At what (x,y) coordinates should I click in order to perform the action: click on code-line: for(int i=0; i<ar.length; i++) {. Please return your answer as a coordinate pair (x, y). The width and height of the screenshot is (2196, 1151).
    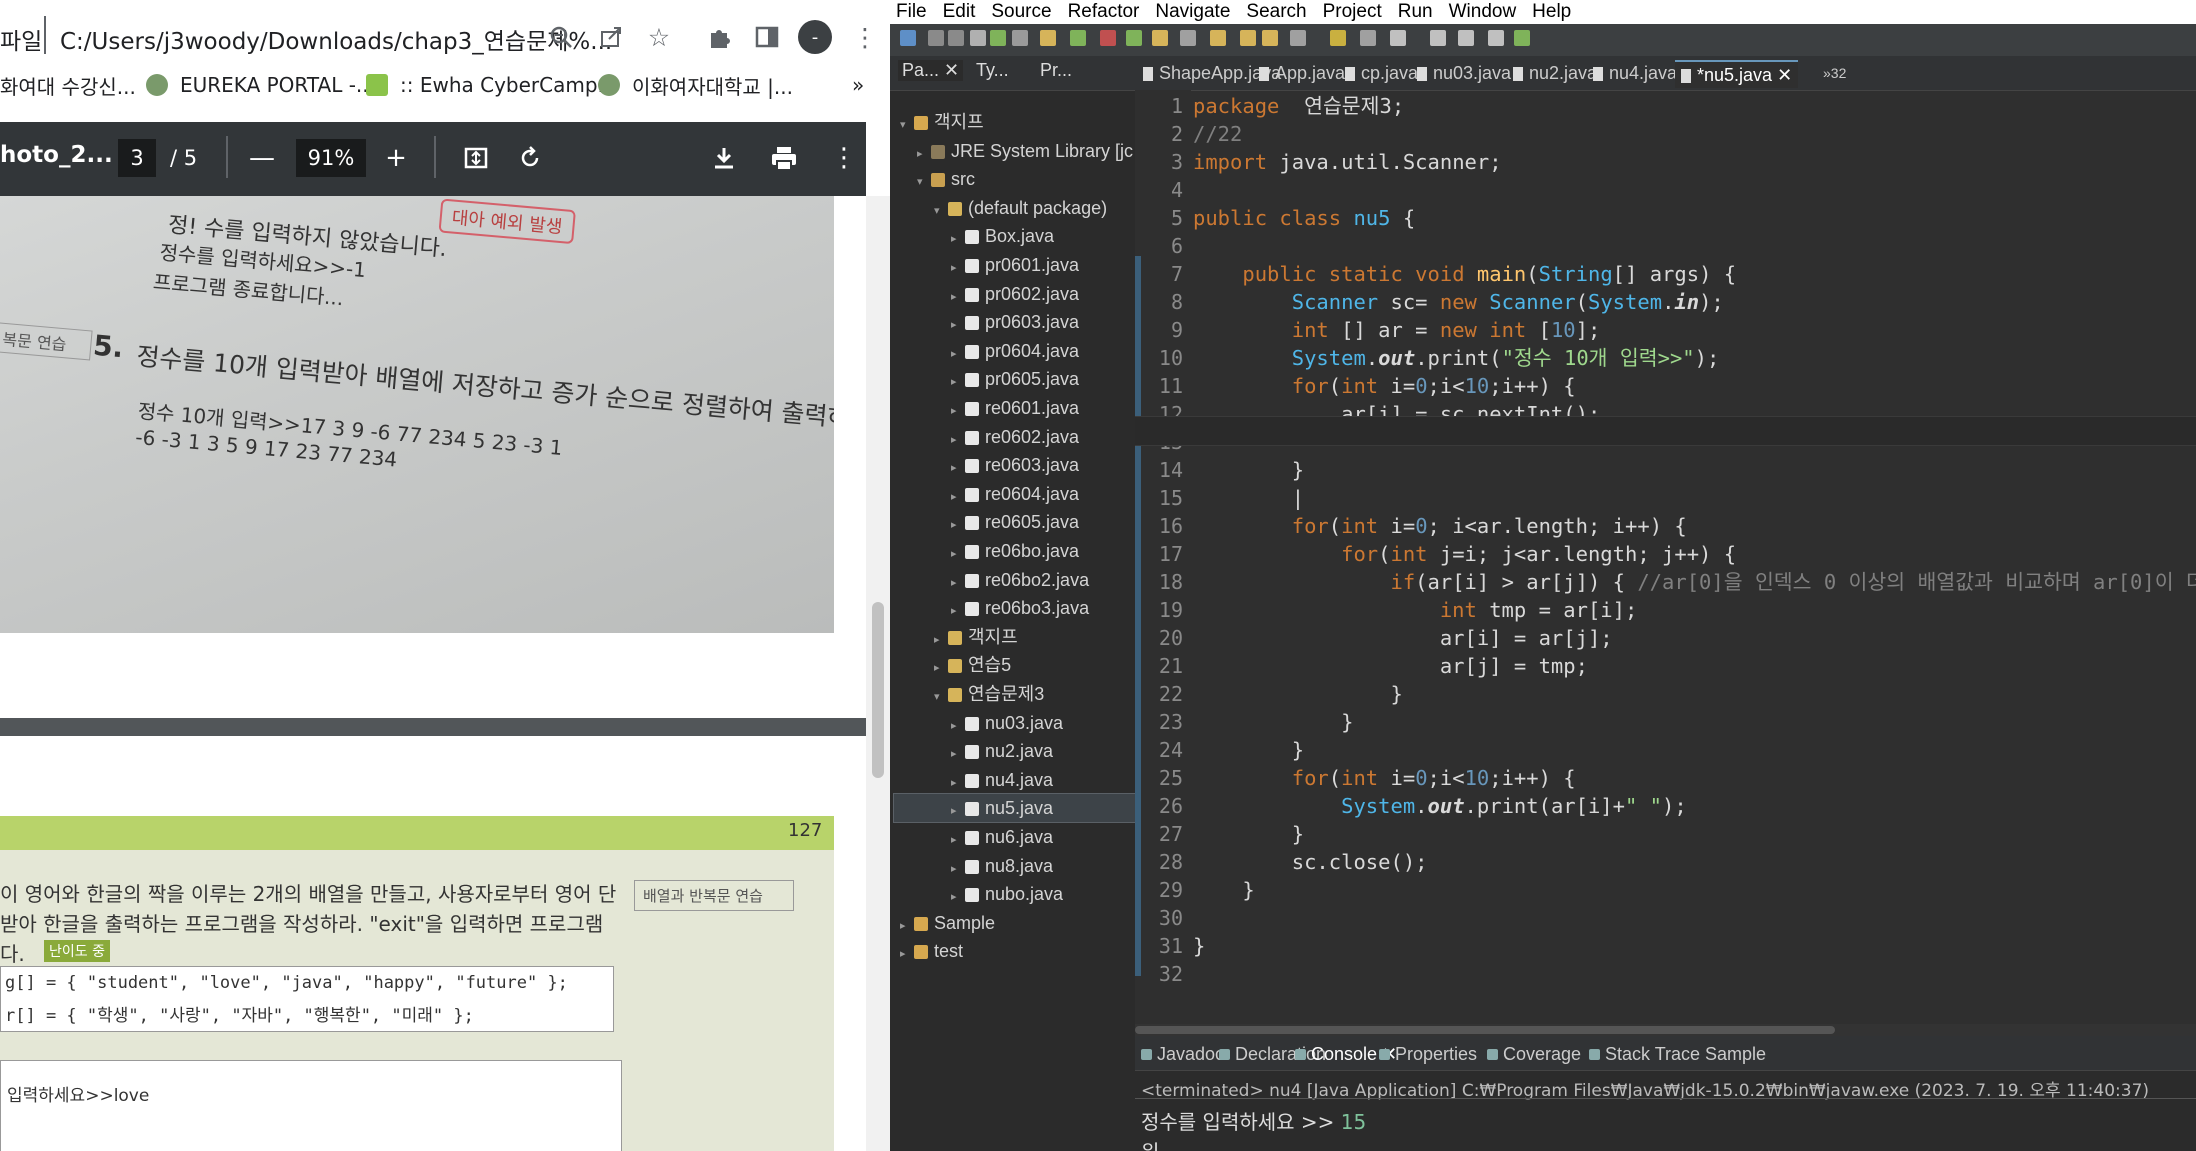
    Looking at the image, I should click on (1440, 526).